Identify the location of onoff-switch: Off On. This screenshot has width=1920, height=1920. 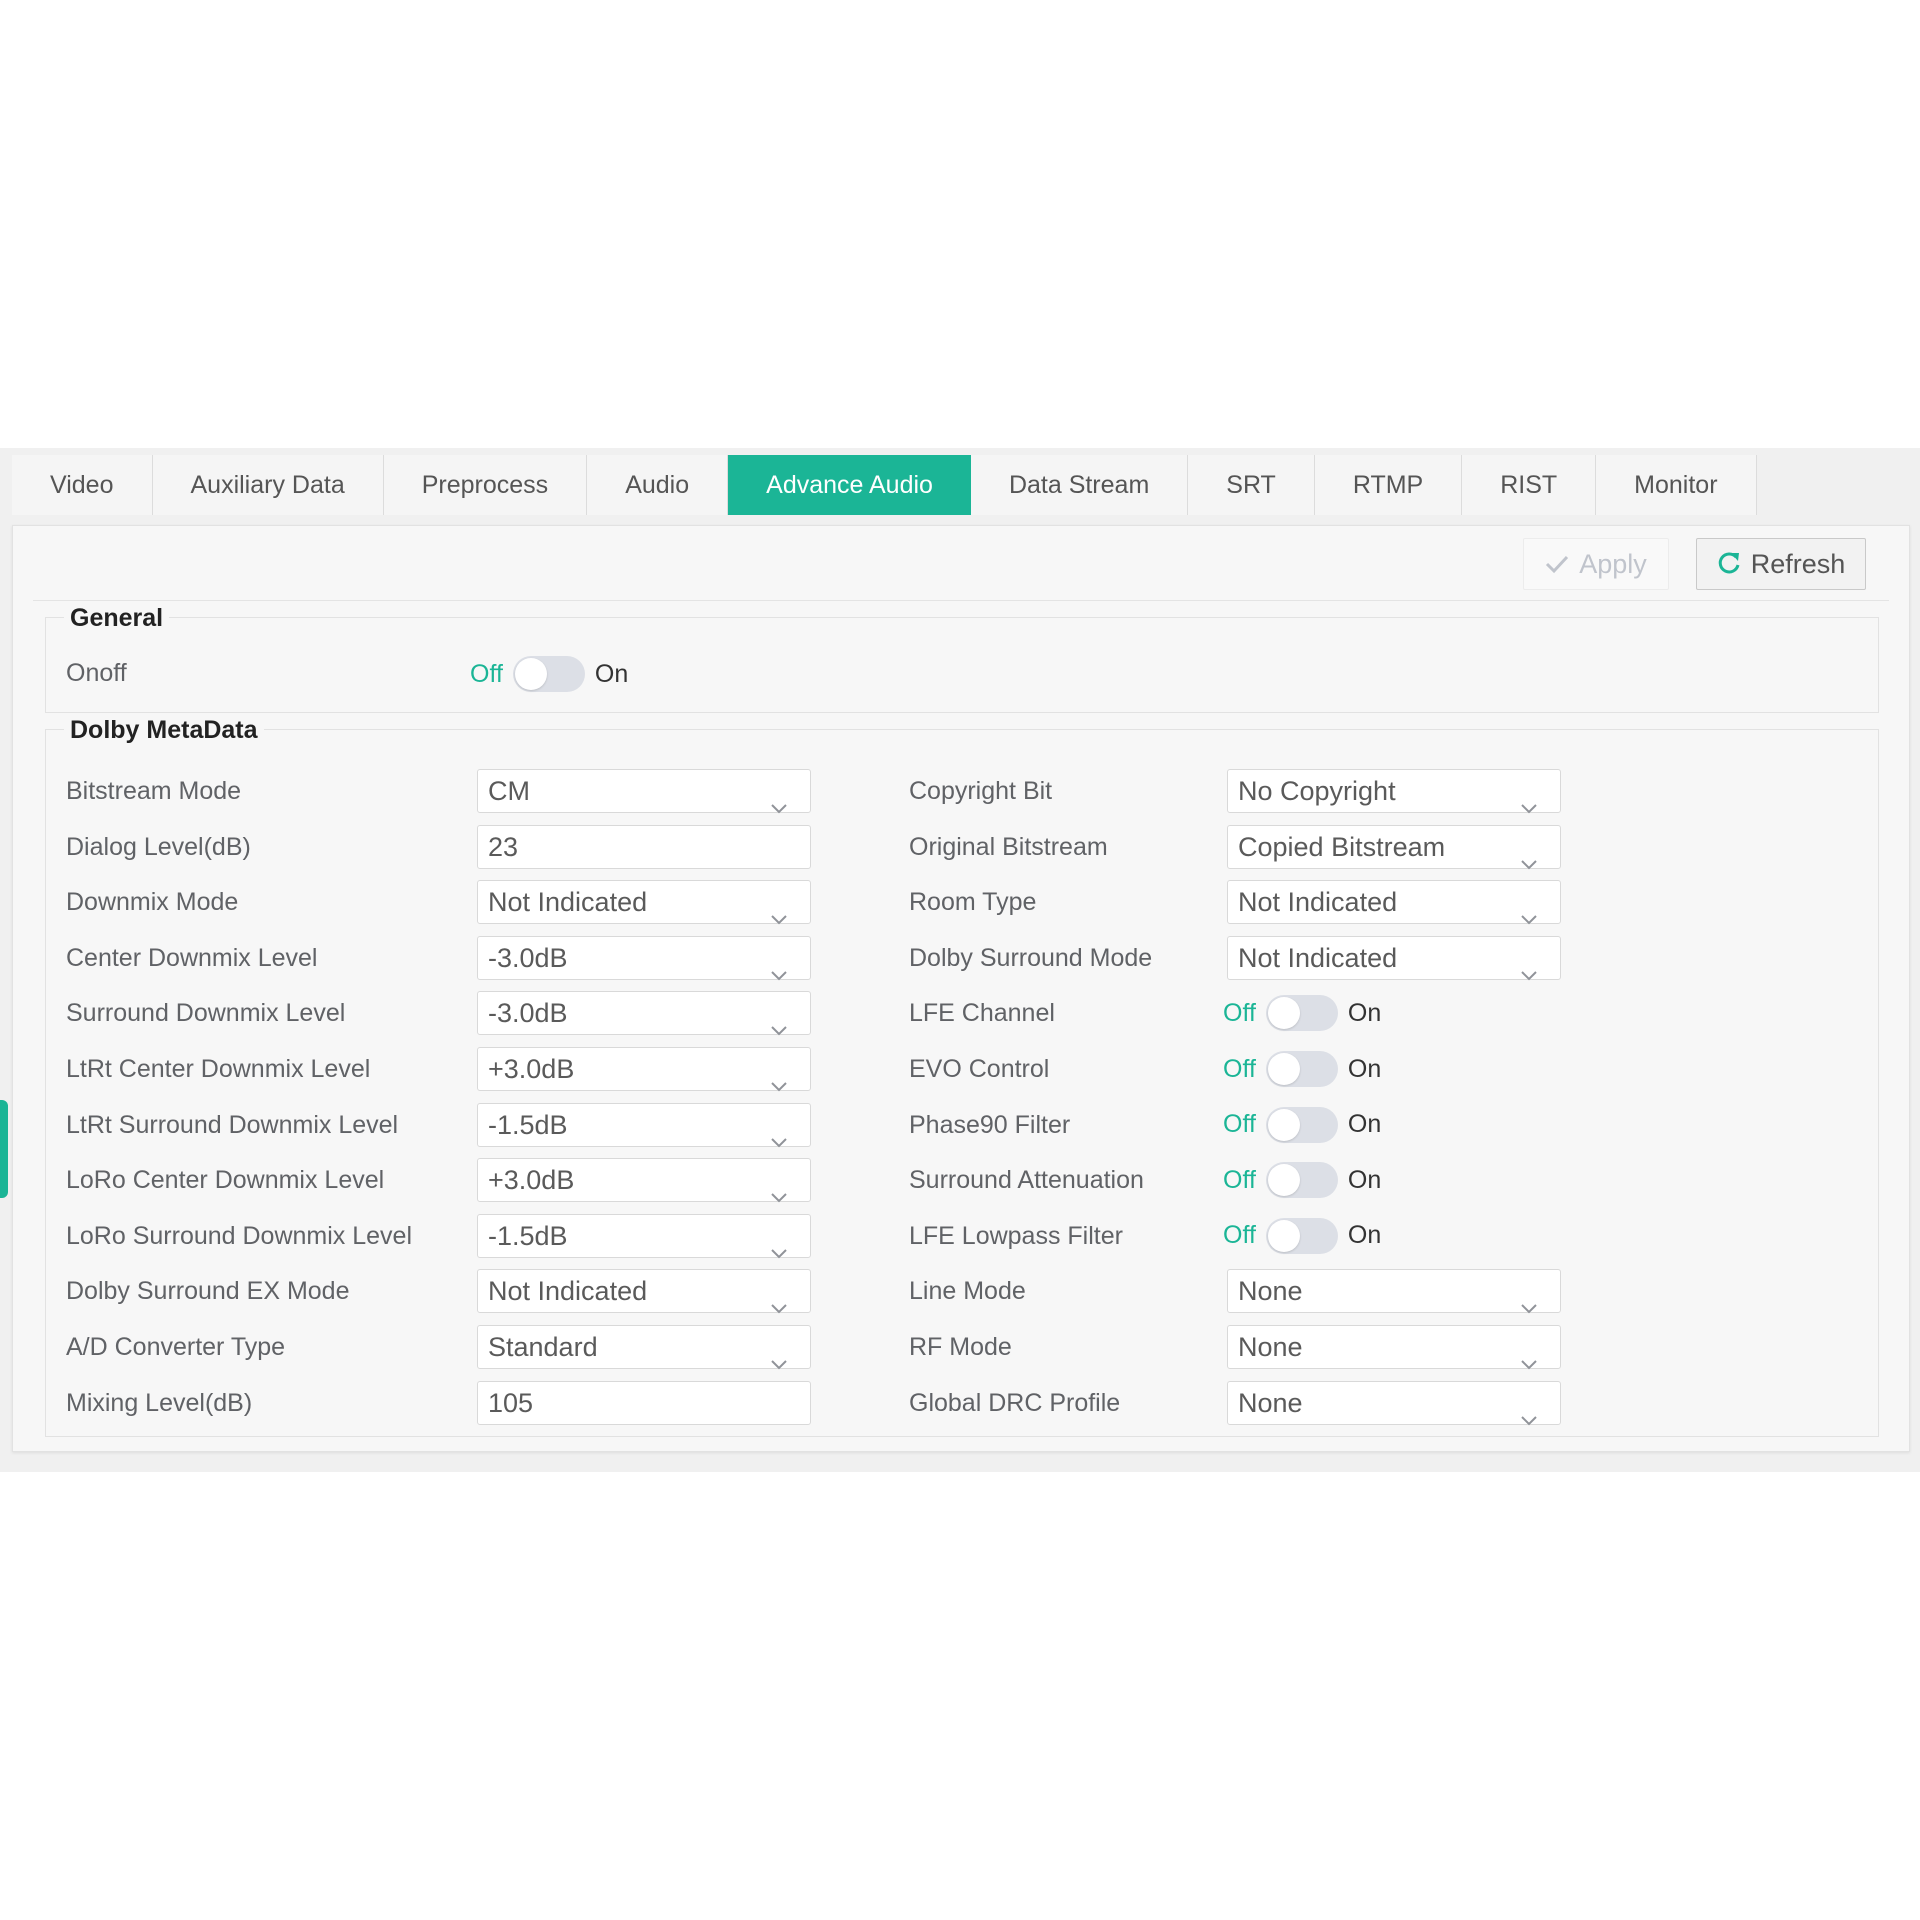
(549, 674).